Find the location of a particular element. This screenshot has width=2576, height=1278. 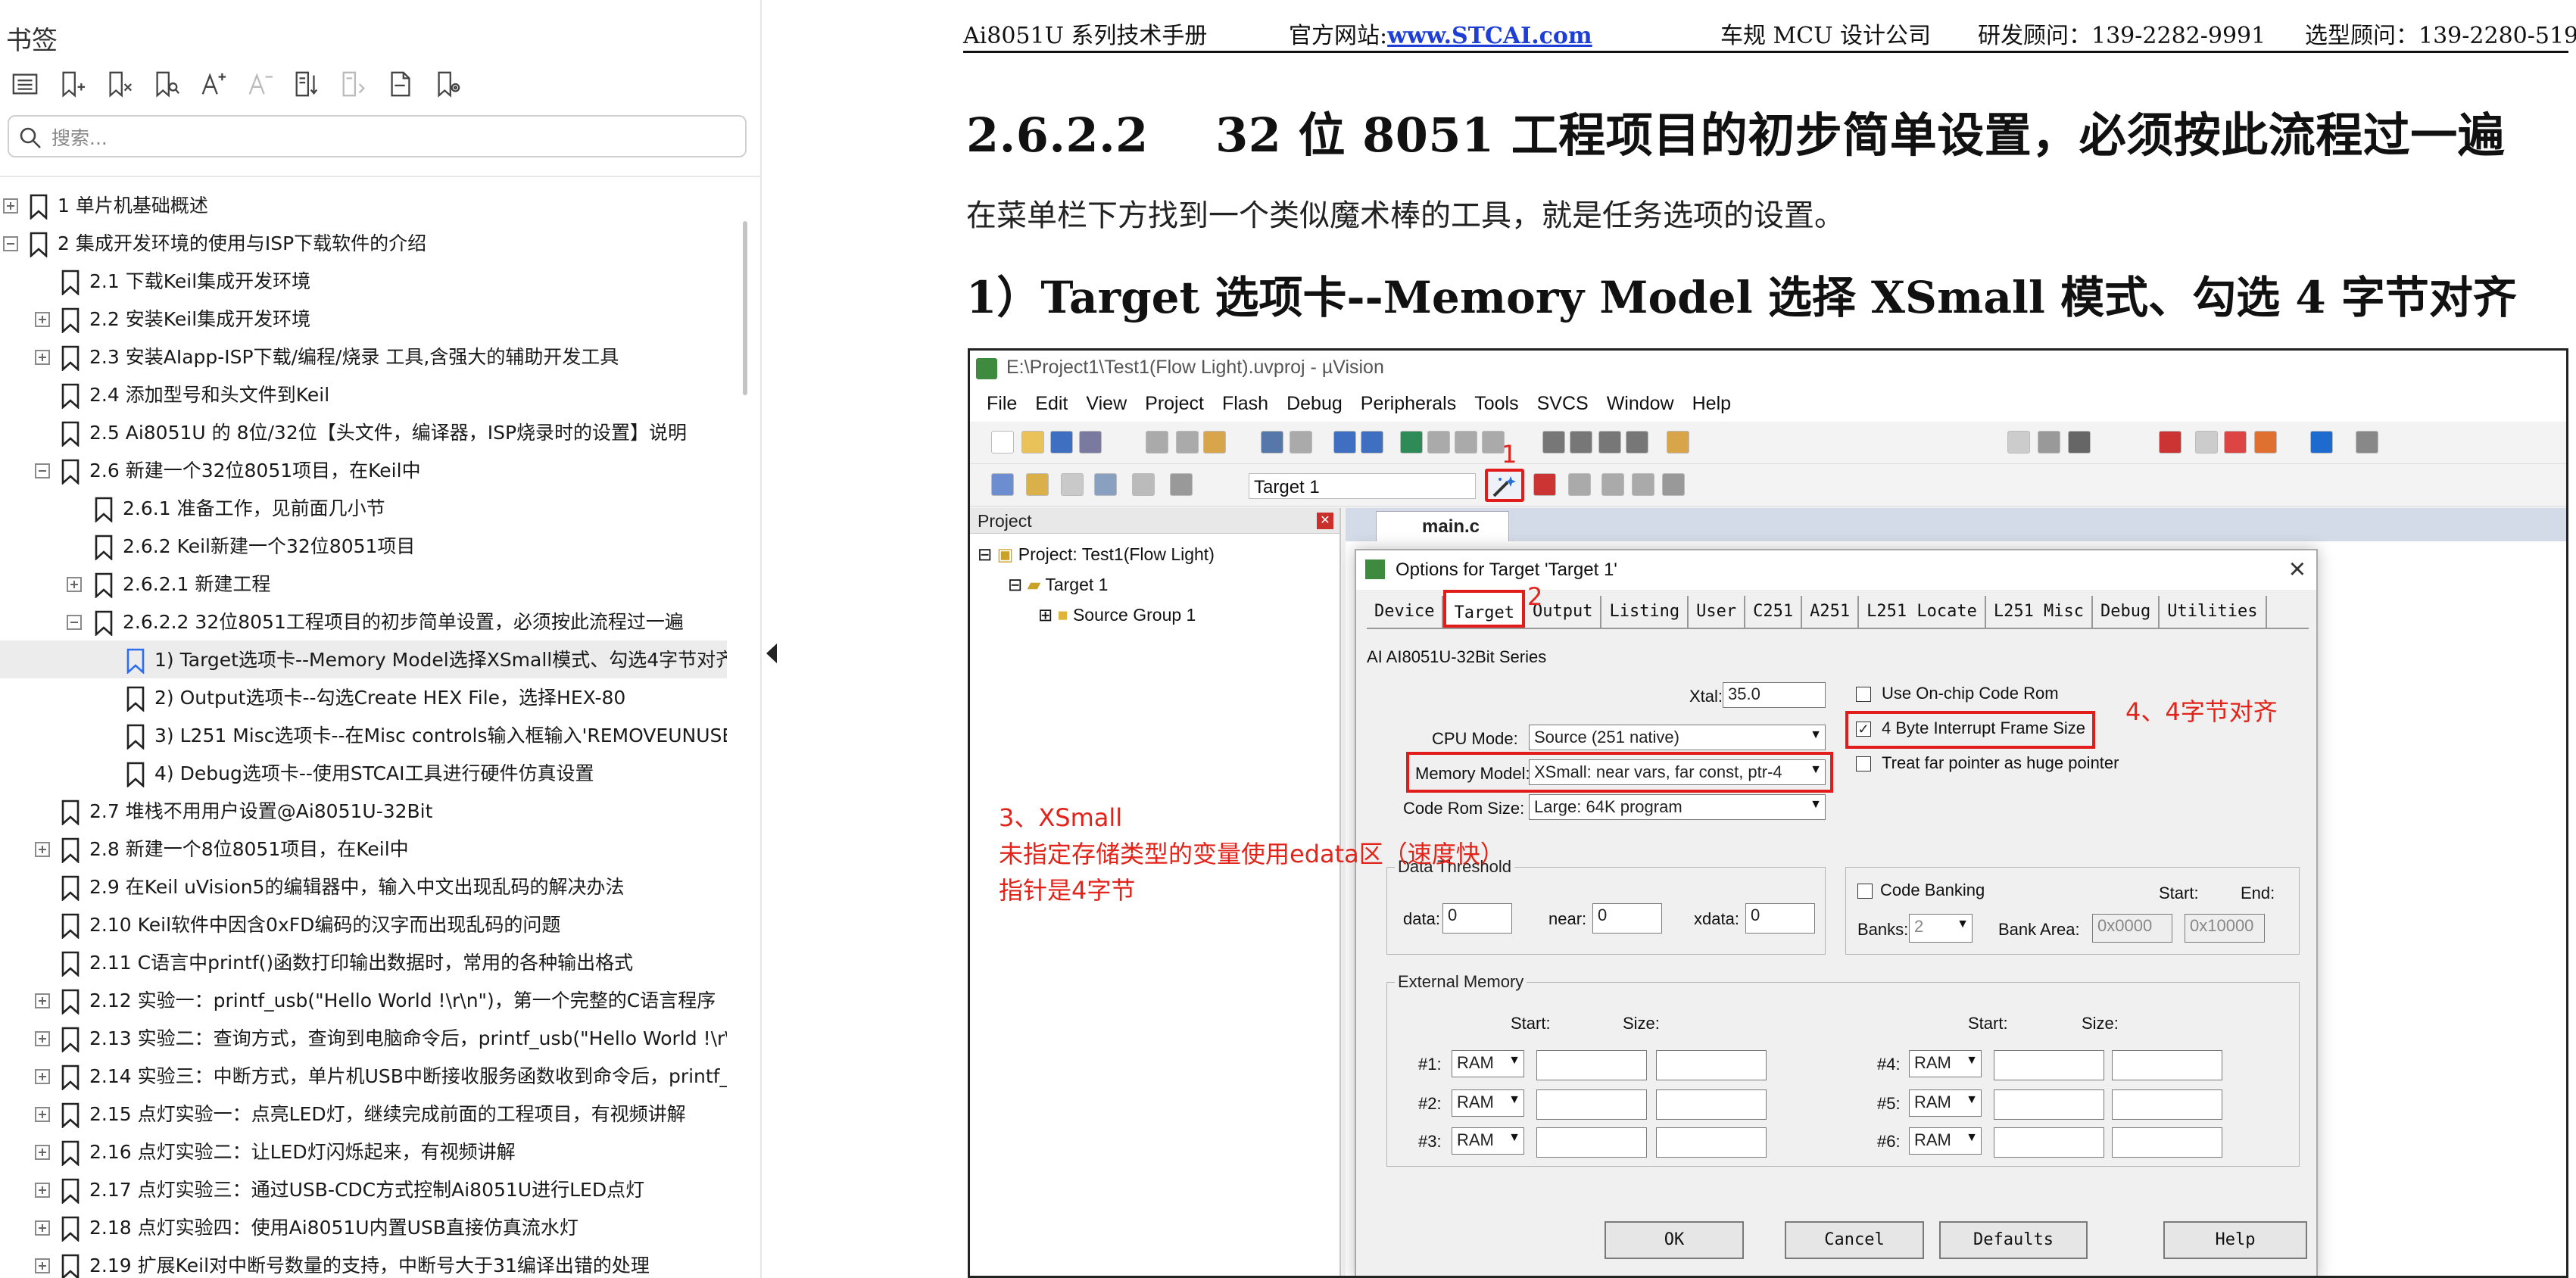

search-input is located at coordinates (392, 138).